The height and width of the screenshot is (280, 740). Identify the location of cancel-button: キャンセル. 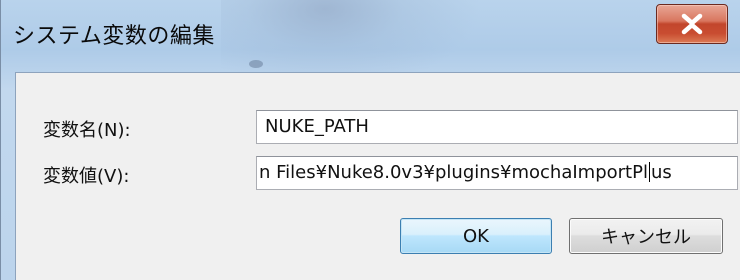
(646, 236).